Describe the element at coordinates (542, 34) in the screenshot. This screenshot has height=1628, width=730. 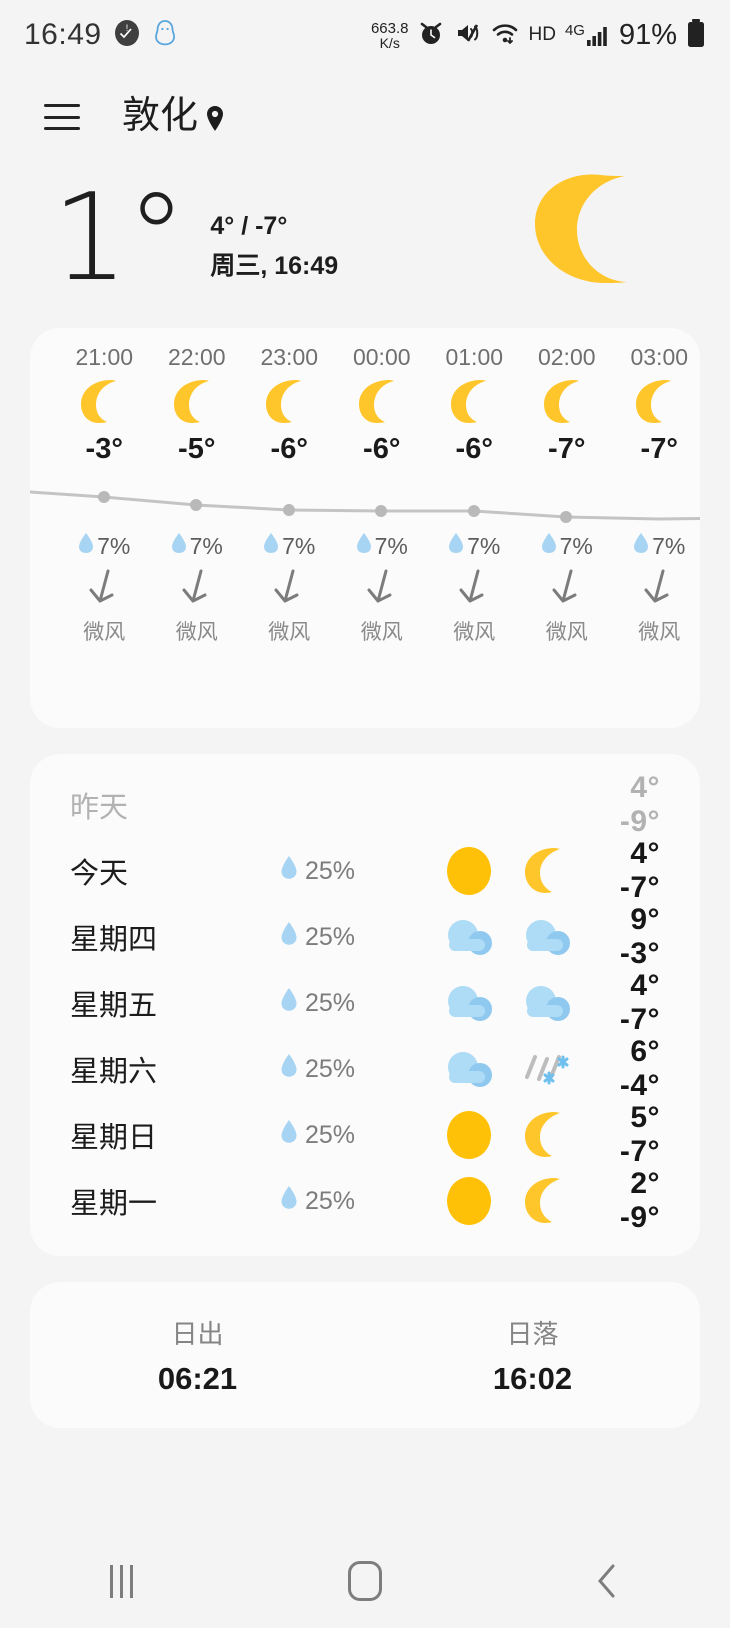
I see `hd-icon: HD` at that location.